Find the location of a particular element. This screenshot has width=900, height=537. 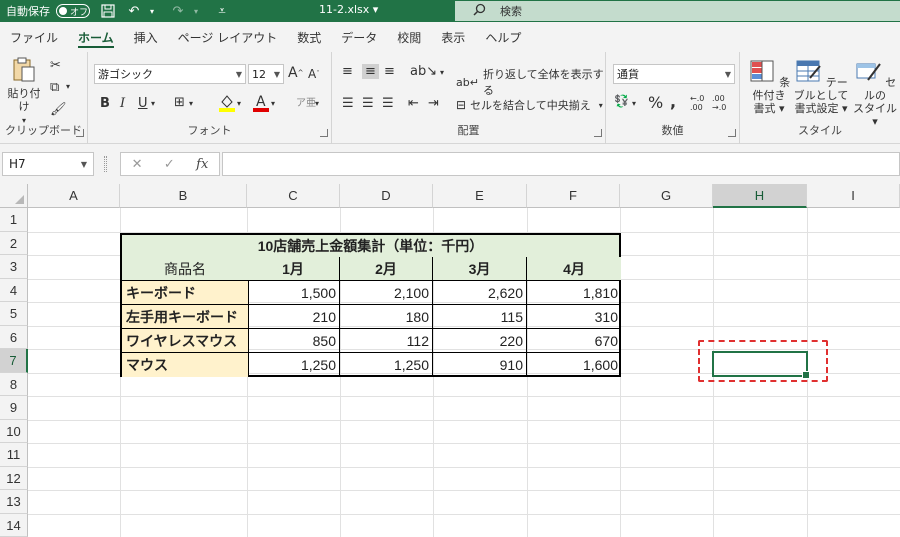

copy-dropdown-icon: ▾ is located at coordinates (68, 86).